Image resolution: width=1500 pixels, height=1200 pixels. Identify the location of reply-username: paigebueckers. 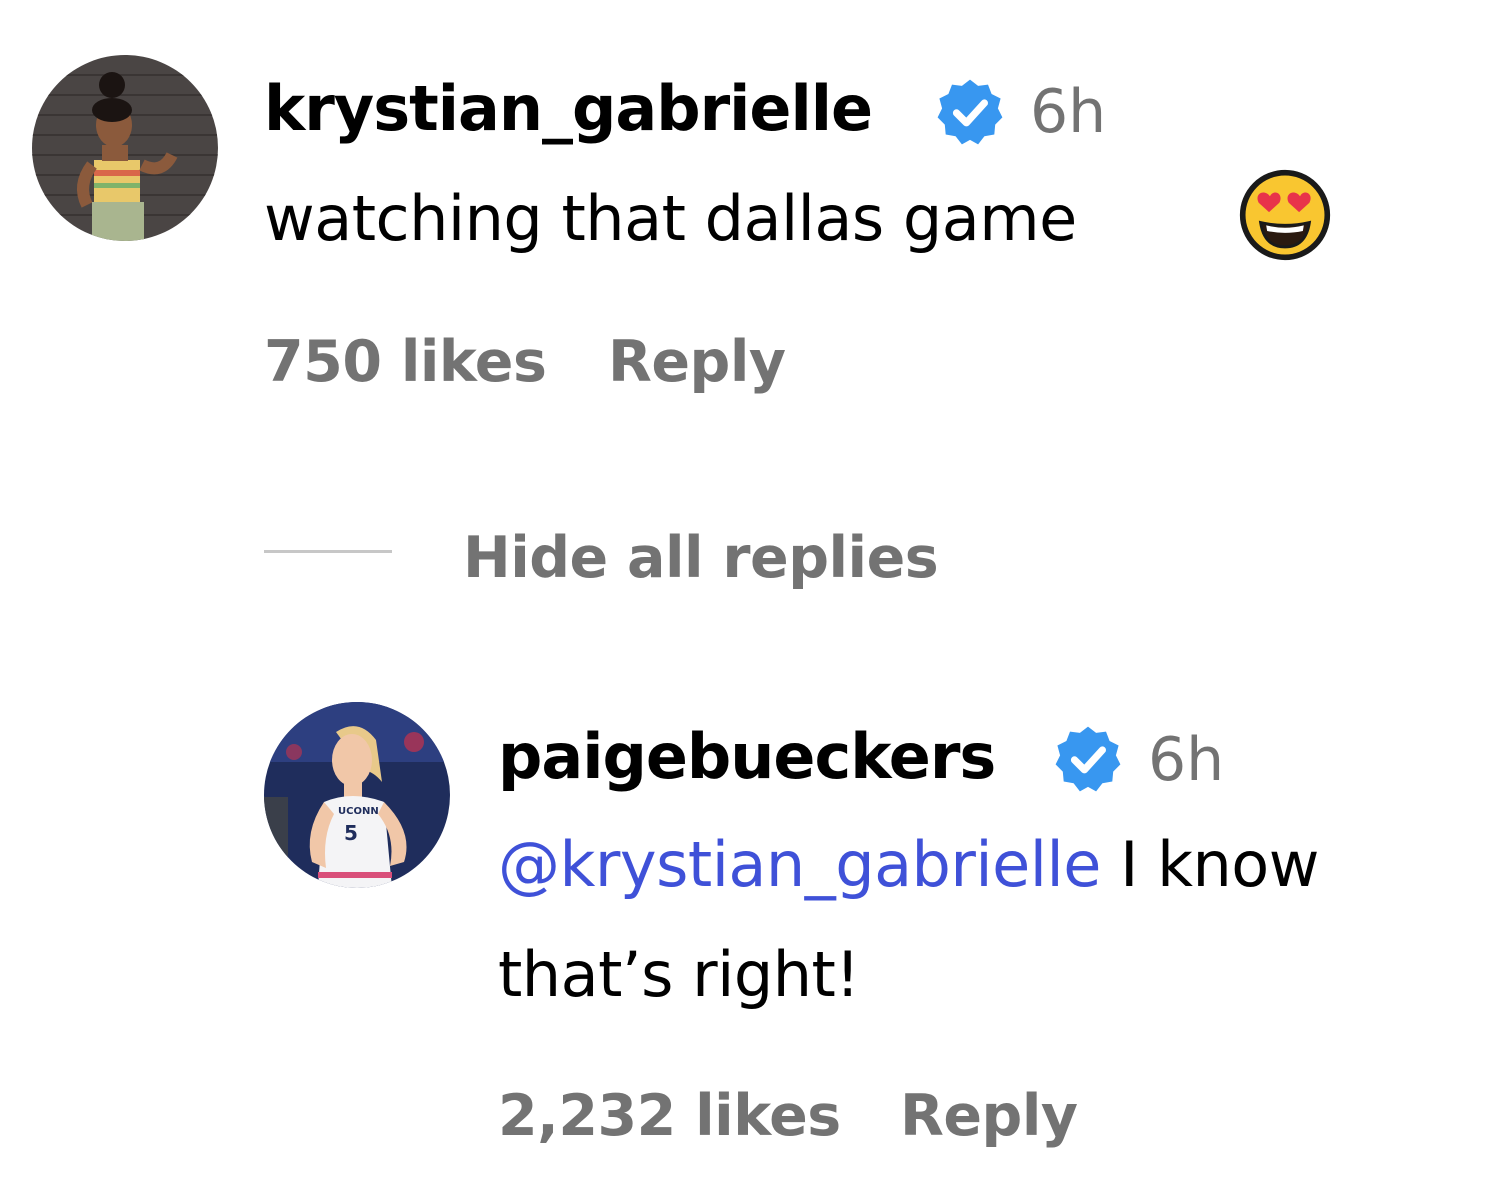
(747, 757).